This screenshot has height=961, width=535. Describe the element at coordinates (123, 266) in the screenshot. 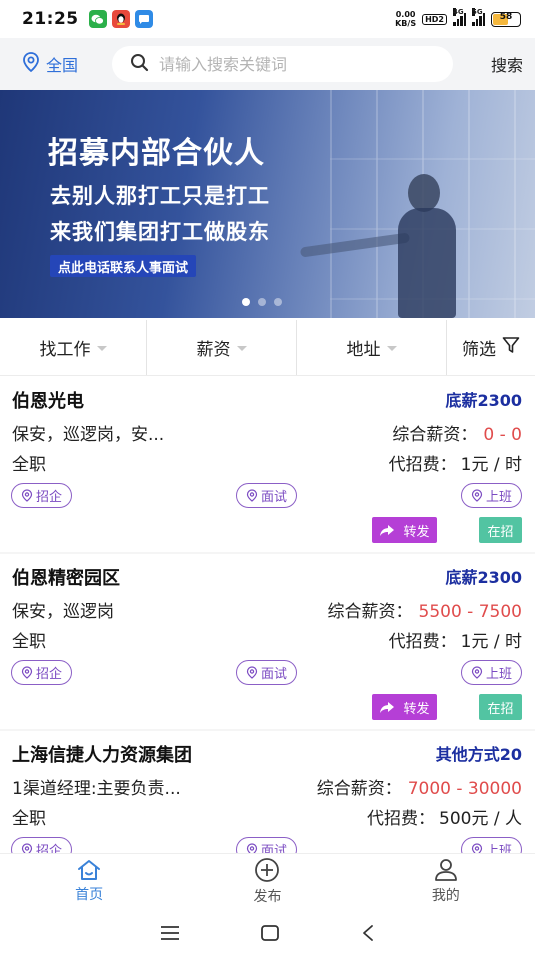

I see `banner-contact-tag: 点此电话联系人事面试` at that location.